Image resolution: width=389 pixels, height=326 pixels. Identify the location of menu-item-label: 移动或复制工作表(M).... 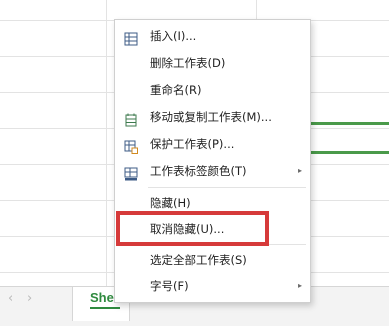
(211, 117).